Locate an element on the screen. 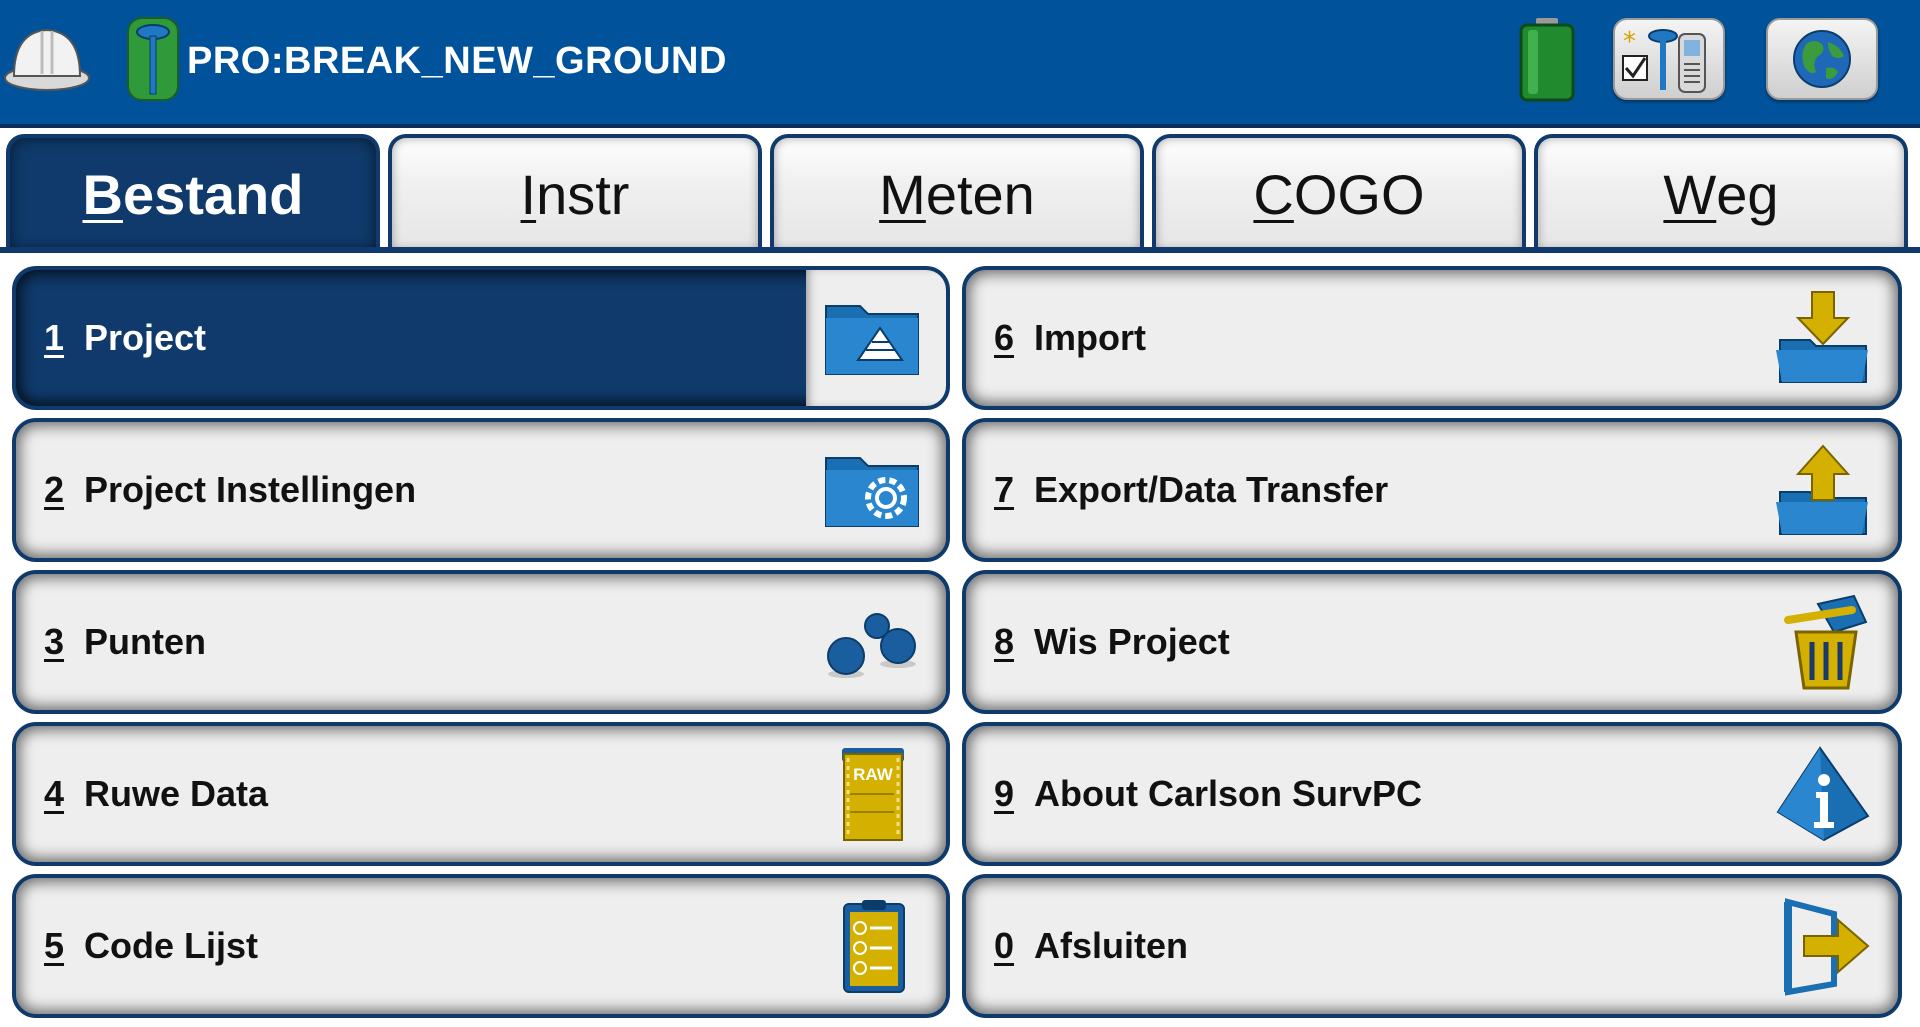  menu-item-number: 7 is located at coordinates (1004, 489).